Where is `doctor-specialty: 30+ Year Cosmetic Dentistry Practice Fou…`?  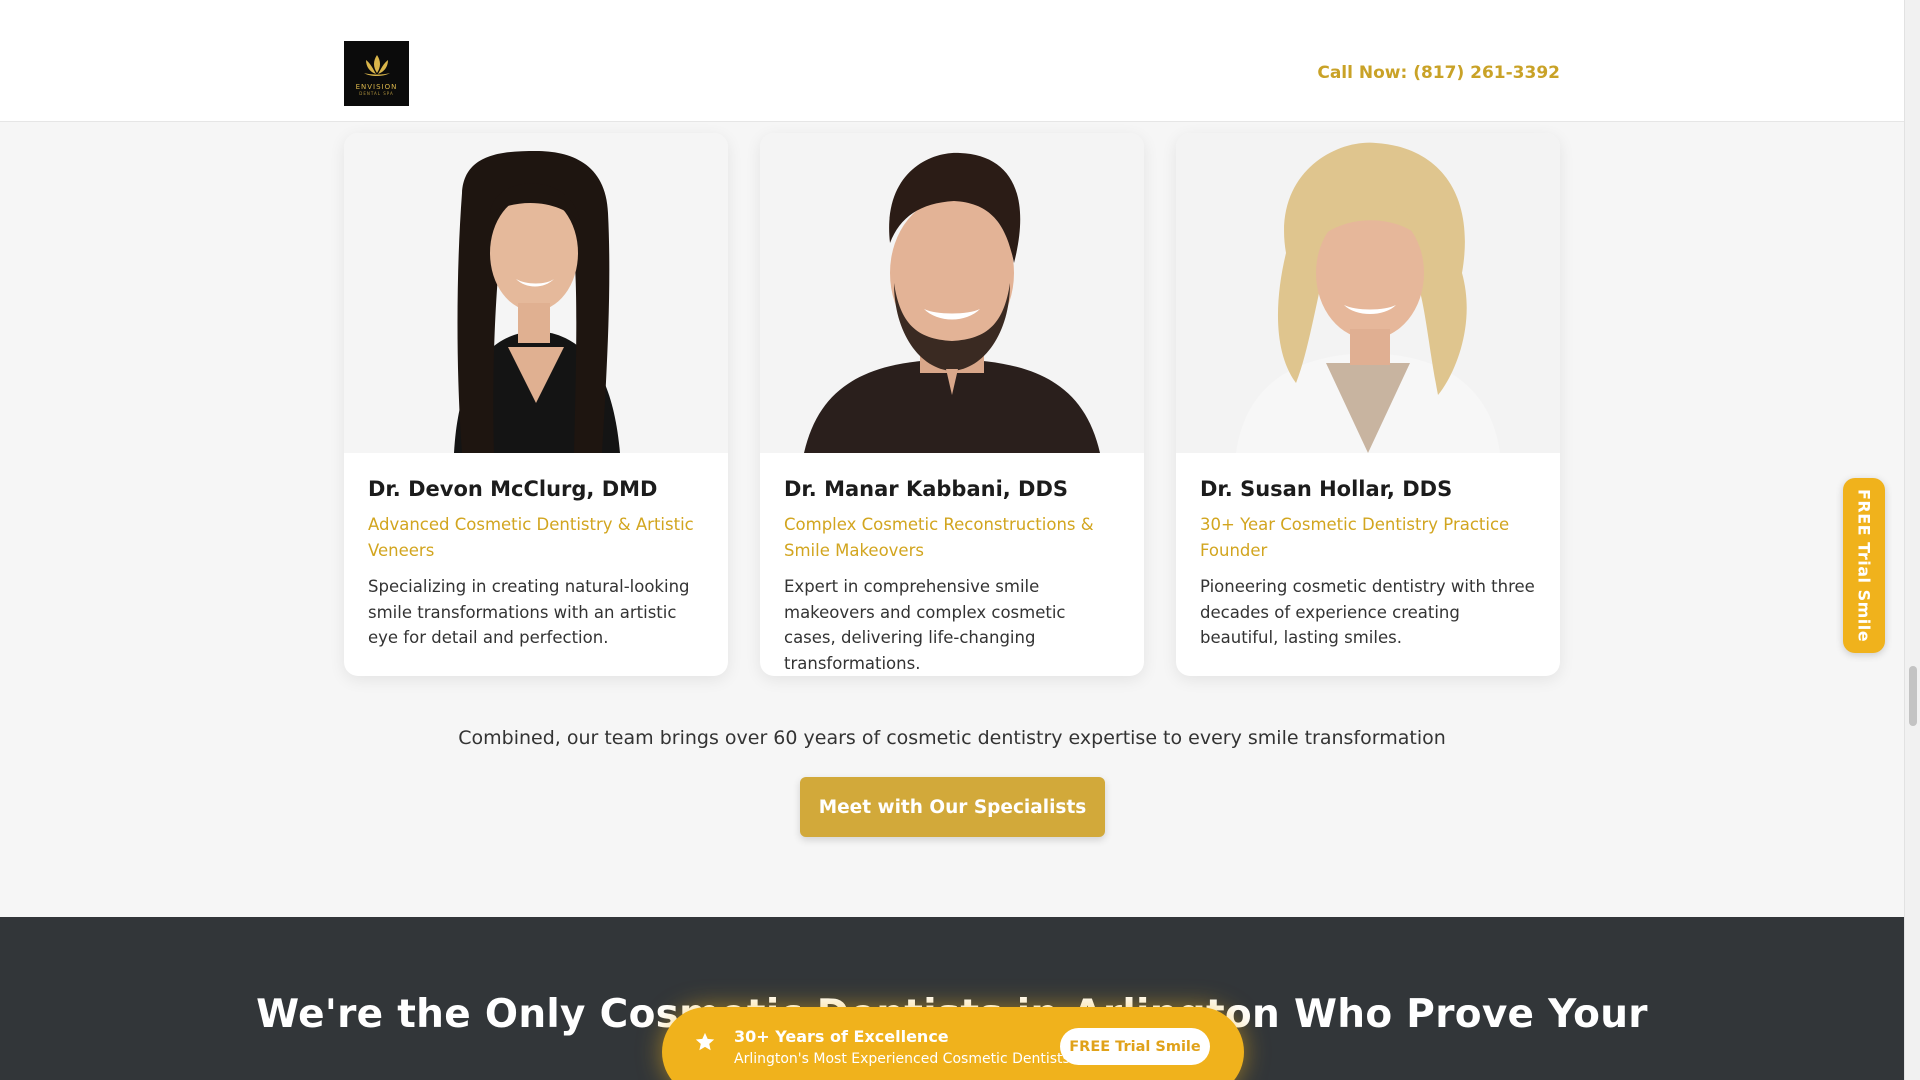
doctor-specialty: 30+ Year Cosmetic Dentistry Practice Fou… is located at coordinates (1355, 537).